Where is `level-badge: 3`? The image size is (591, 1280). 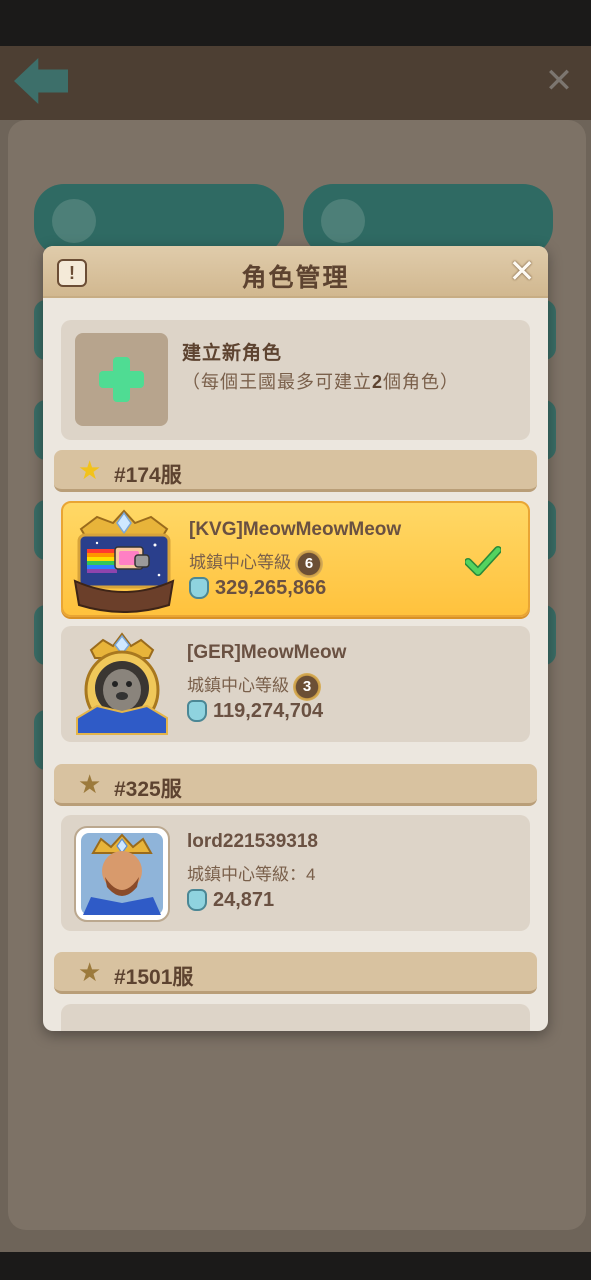 level-badge: 3 is located at coordinates (307, 686).